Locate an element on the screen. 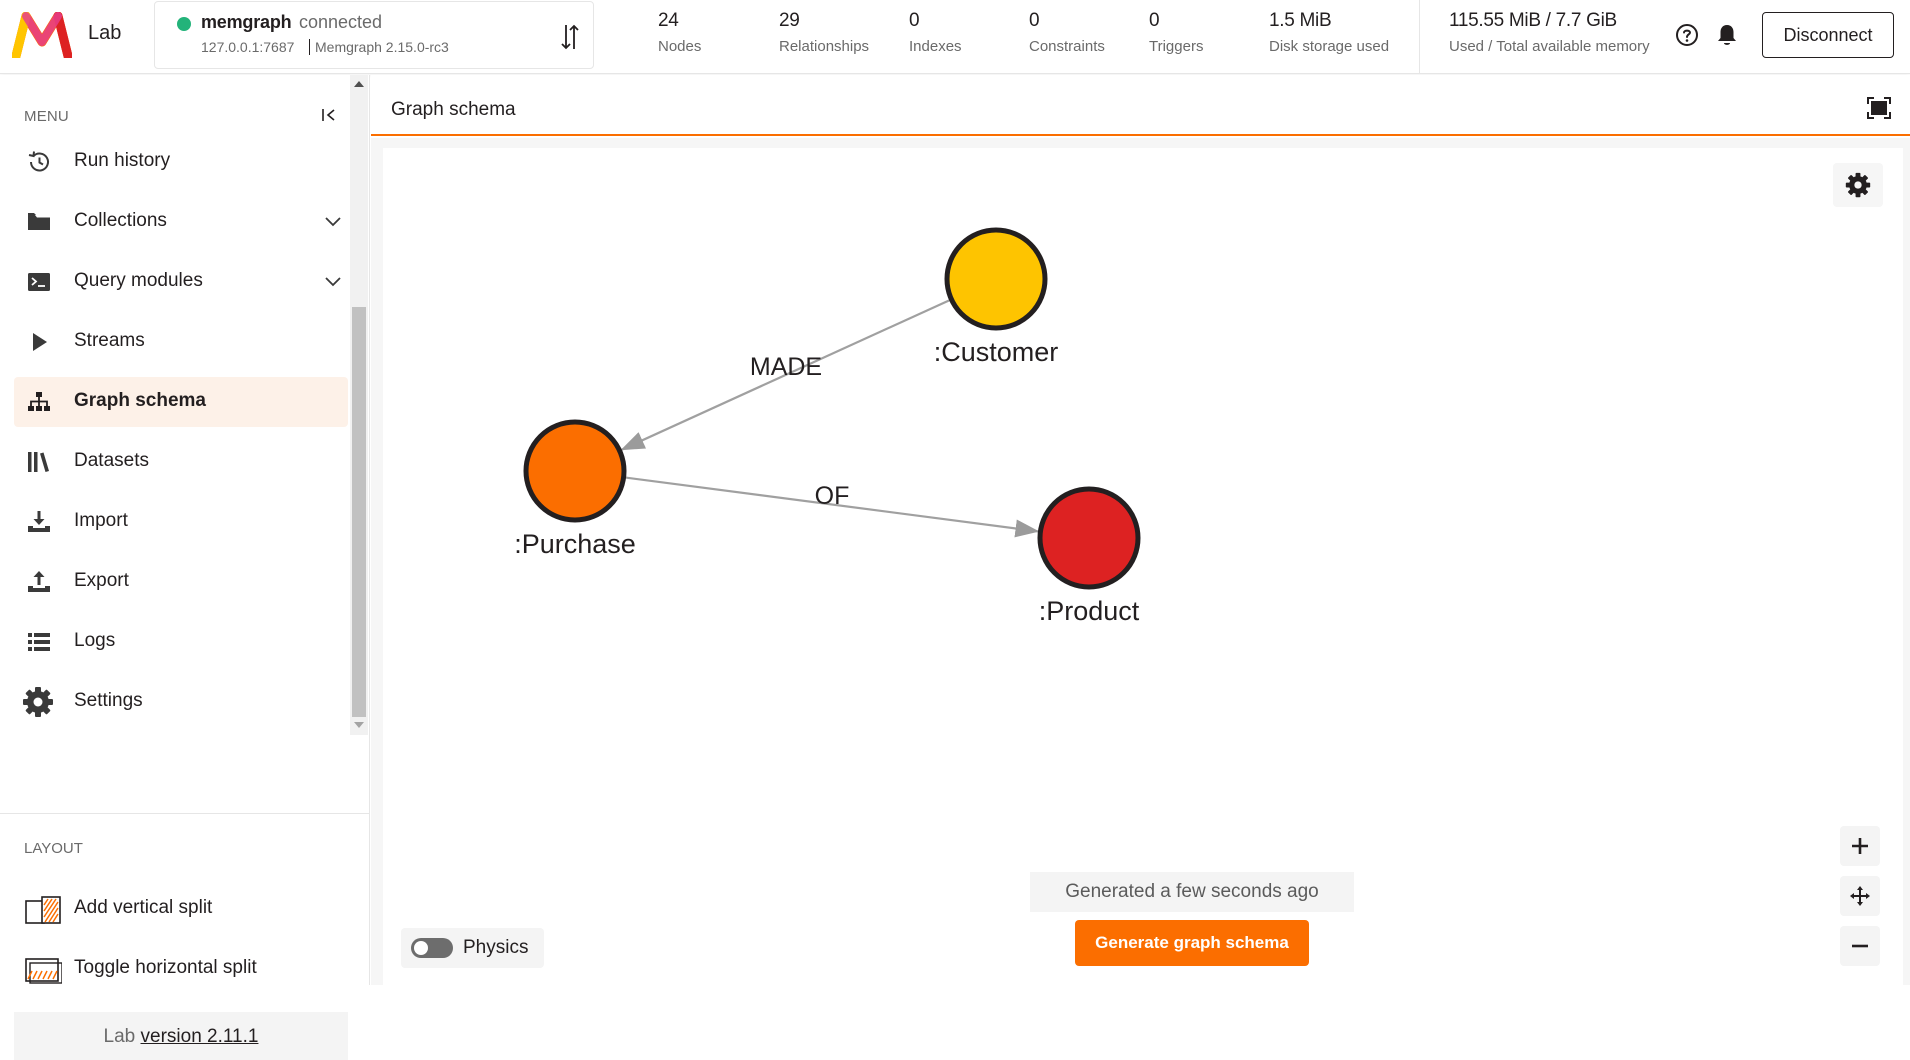 The image size is (1910, 1060). stat-triggers: 0 Triggers is located at coordinates (1176, 32).